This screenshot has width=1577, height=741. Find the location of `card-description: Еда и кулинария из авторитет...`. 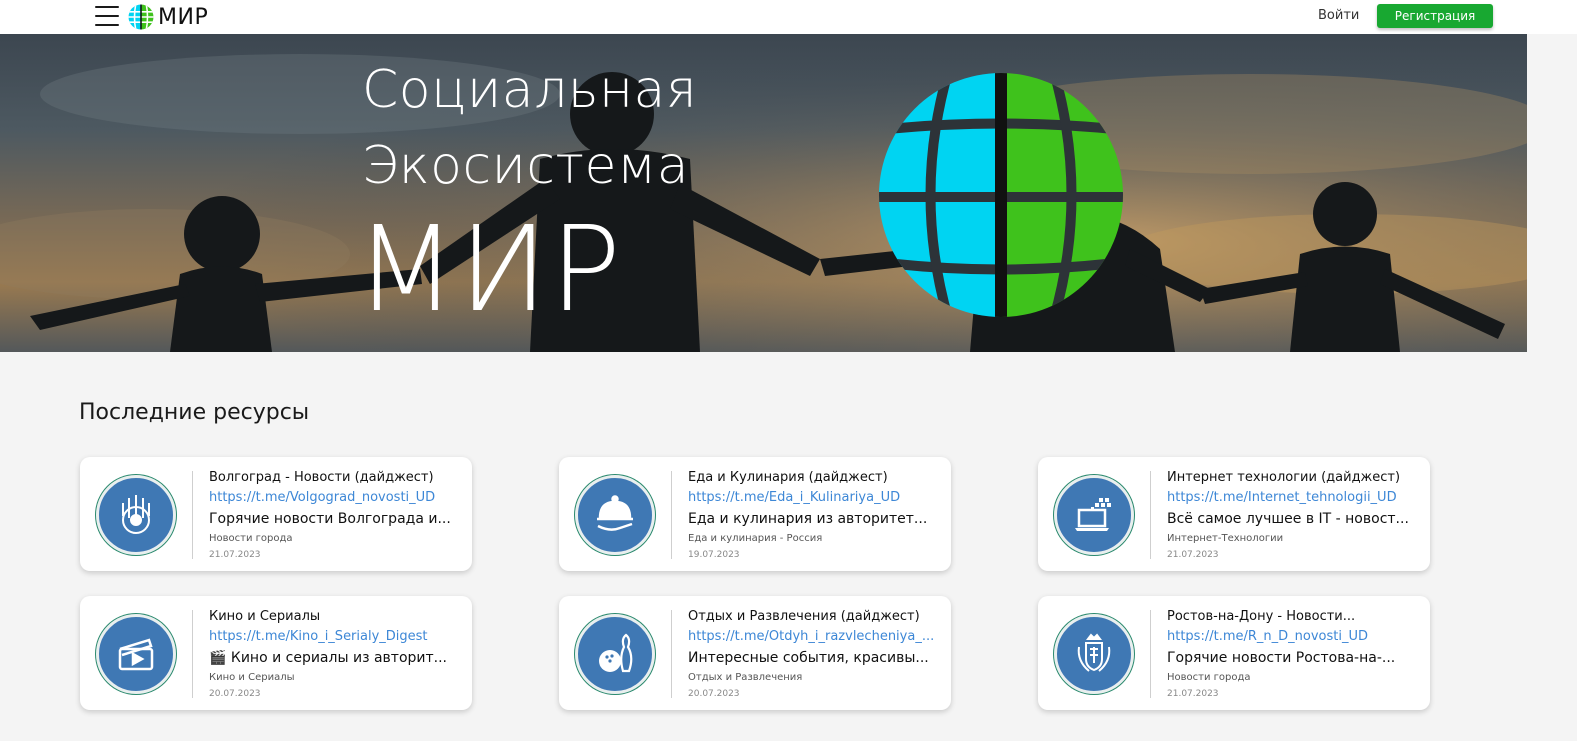

card-description: Еда и кулинария из авторитет... is located at coordinates (808, 519).